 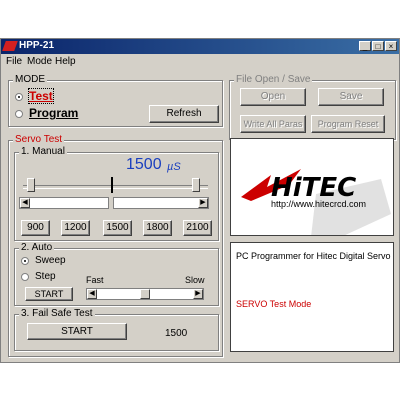 I want to click on speed-scrollbar: ◀ ▶, so click(x=145, y=294).